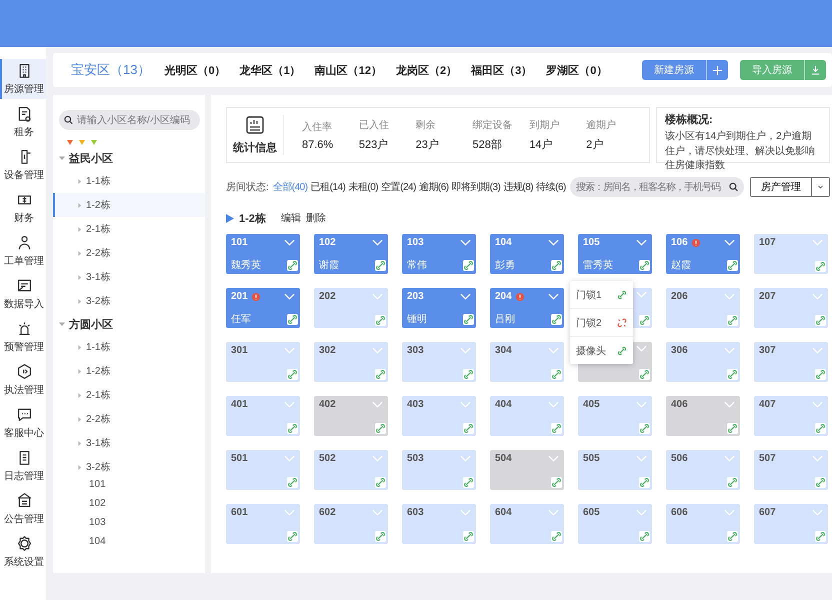 The width and height of the screenshot is (832, 600). Describe the element at coordinates (239, 296) in the screenshot. I see `room-number: 201` at that location.